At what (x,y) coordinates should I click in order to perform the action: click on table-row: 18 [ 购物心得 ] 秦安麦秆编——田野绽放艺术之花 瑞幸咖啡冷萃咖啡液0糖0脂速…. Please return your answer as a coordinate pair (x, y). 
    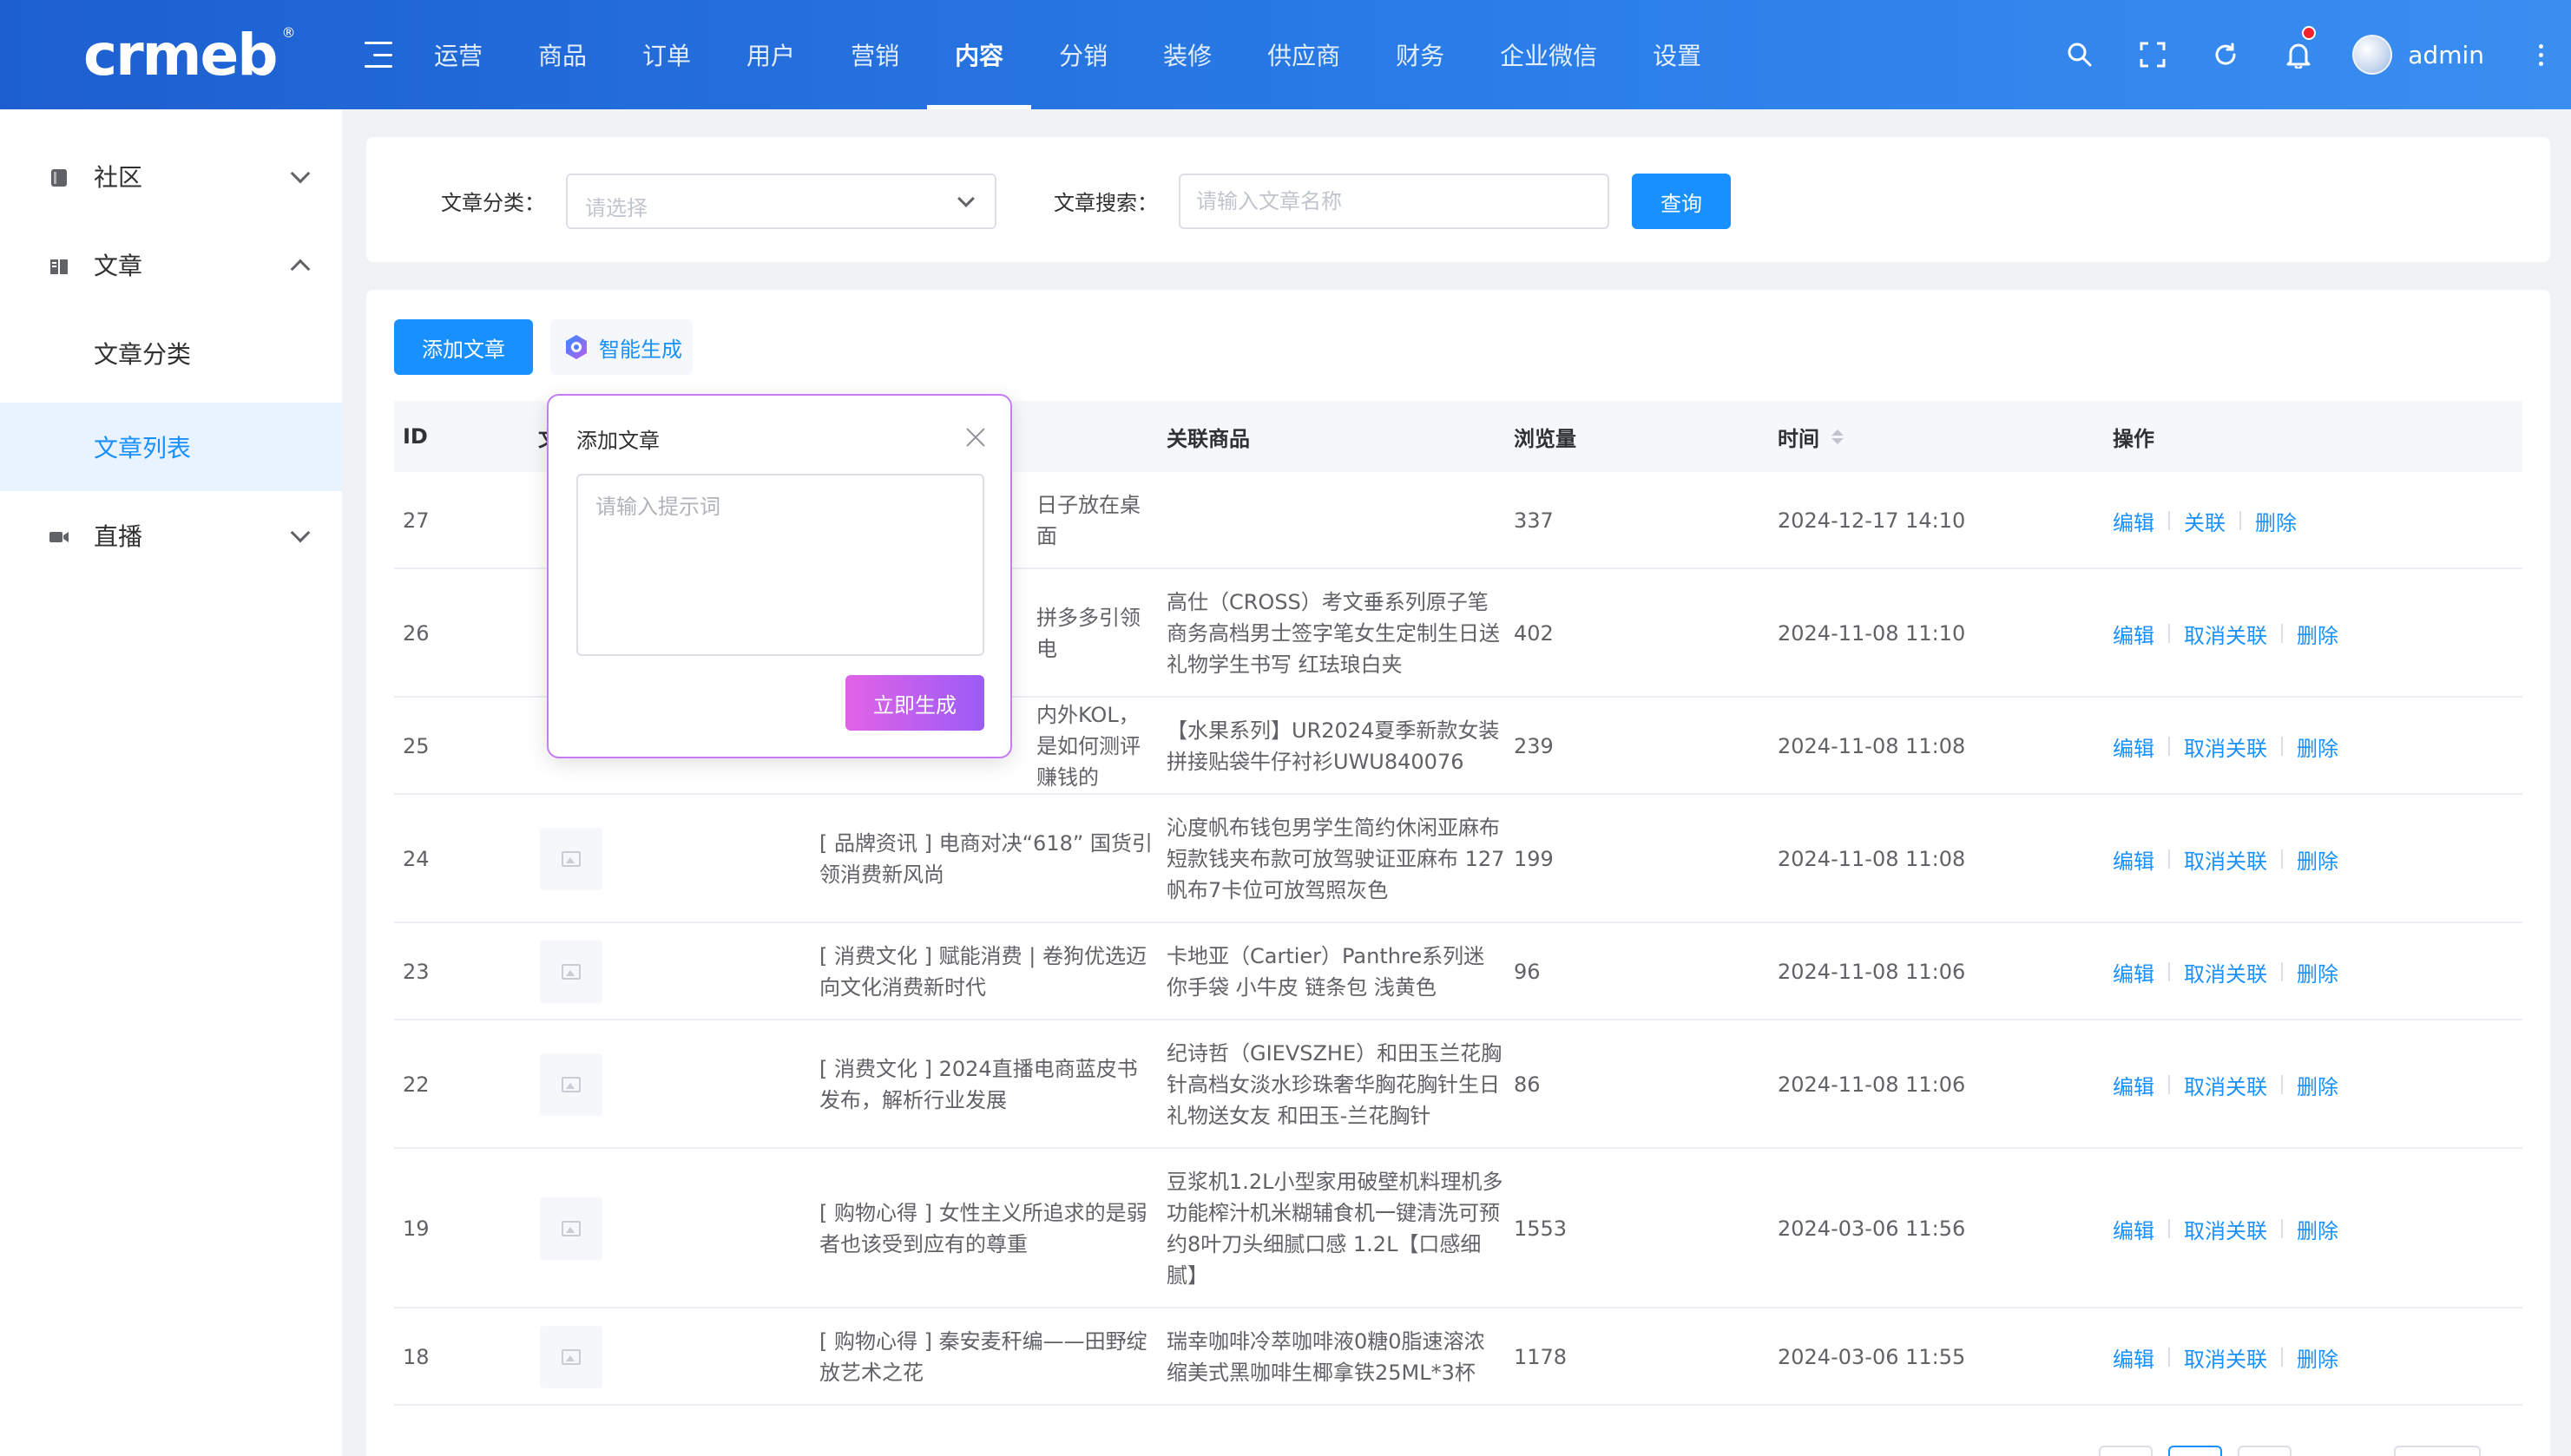
    Looking at the image, I should click on (1458, 1357).